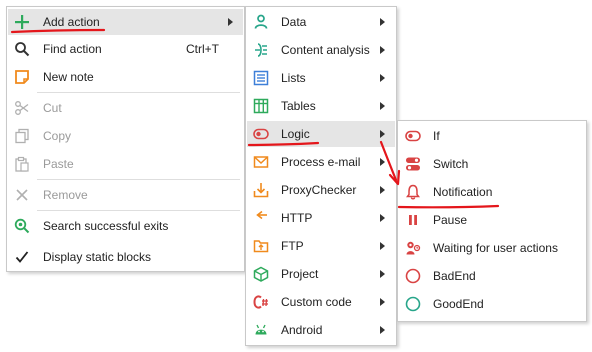  What do you see at coordinates (283, 144) in the screenshot?
I see `underline-logic` at bounding box center [283, 144].